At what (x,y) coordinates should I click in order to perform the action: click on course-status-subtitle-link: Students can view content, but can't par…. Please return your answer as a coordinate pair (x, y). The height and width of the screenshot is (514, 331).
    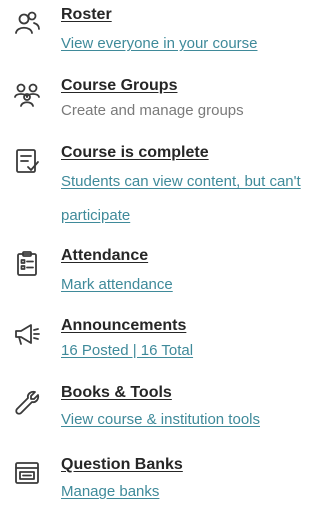
    Looking at the image, I should click on (196, 199).